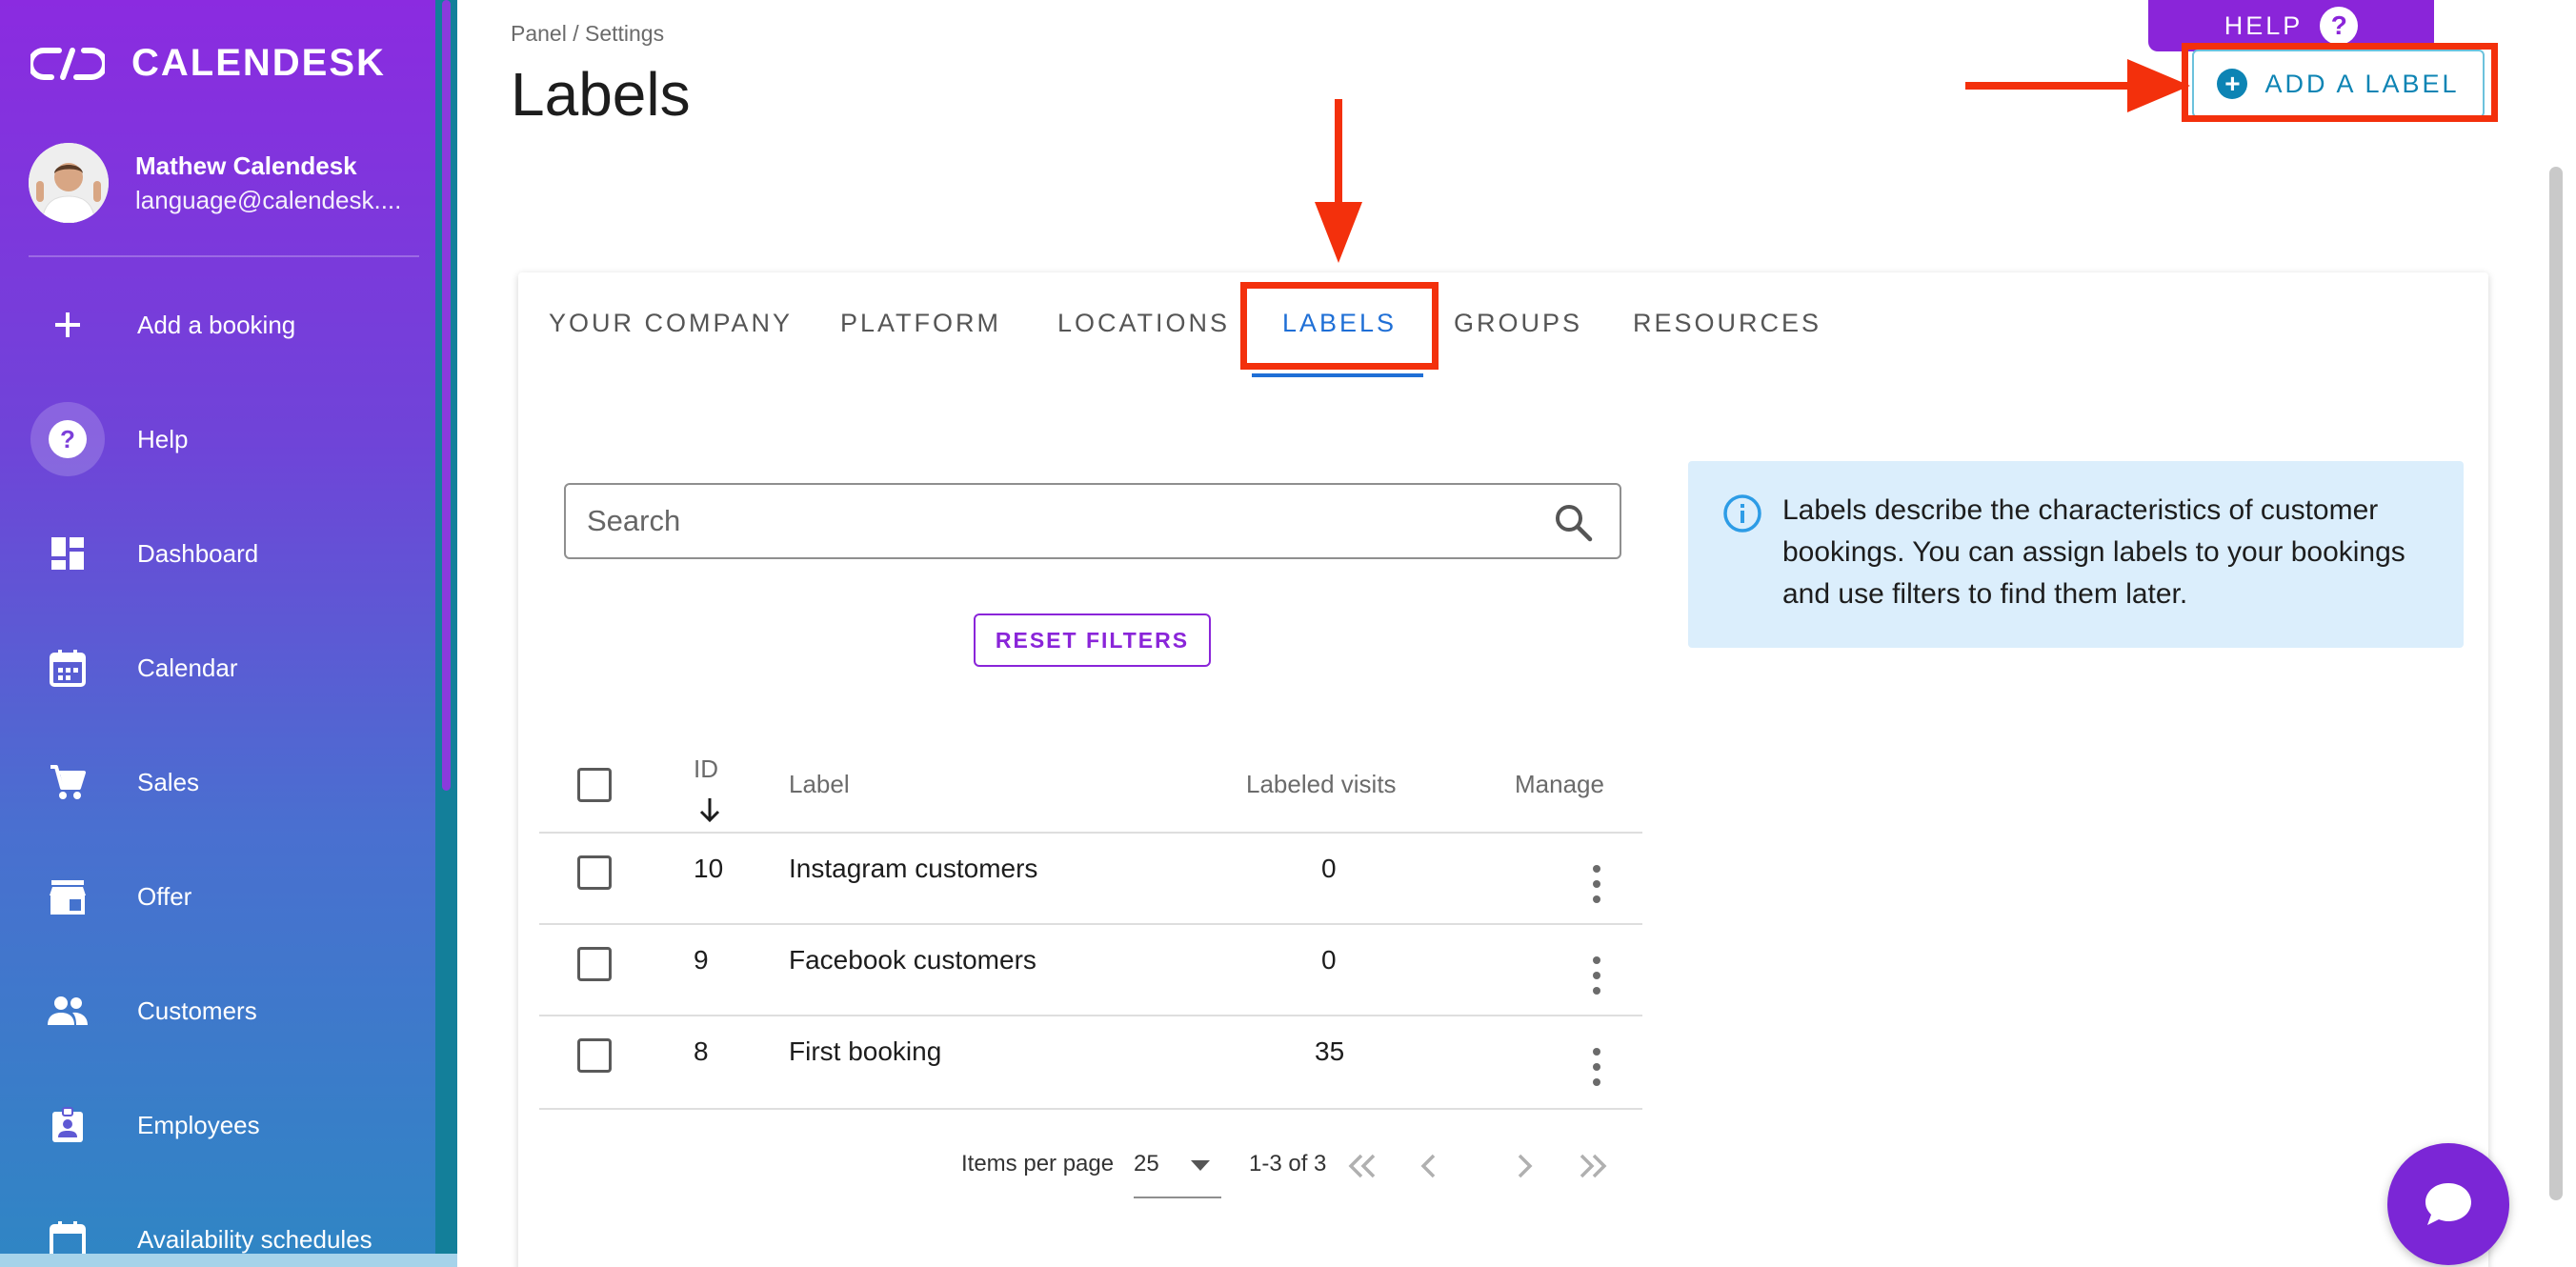  I want to click on sidebar-item-label: Dashboard, so click(198, 553).